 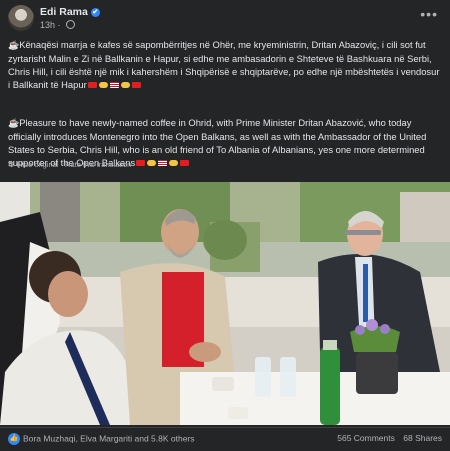 What do you see at coordinates (422, 438) in the screenshot?
I see `shares-count: 68 Shares` at bounding box center [422, 438].